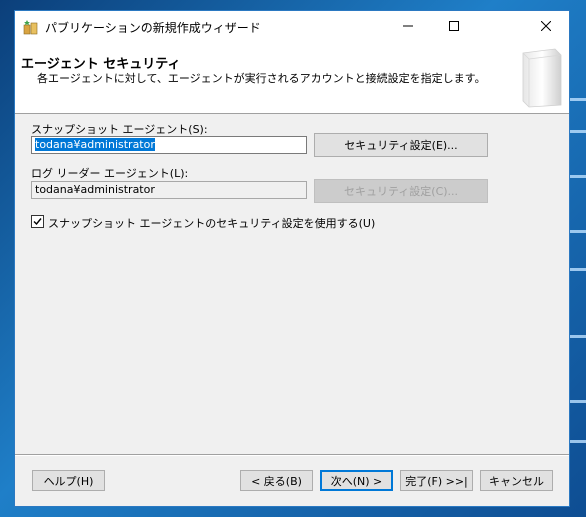  I want to click on back-button: < 戻る(B), so click(276, 480).